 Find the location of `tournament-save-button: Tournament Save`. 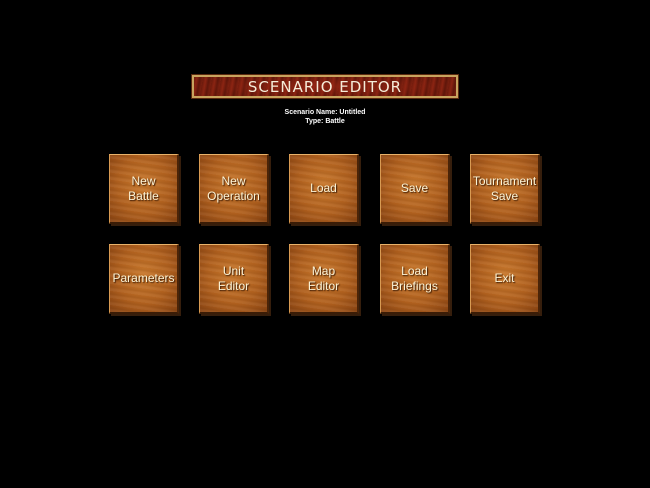

tournament-save-button: Tournament Save is located at coordinates (505, 189).